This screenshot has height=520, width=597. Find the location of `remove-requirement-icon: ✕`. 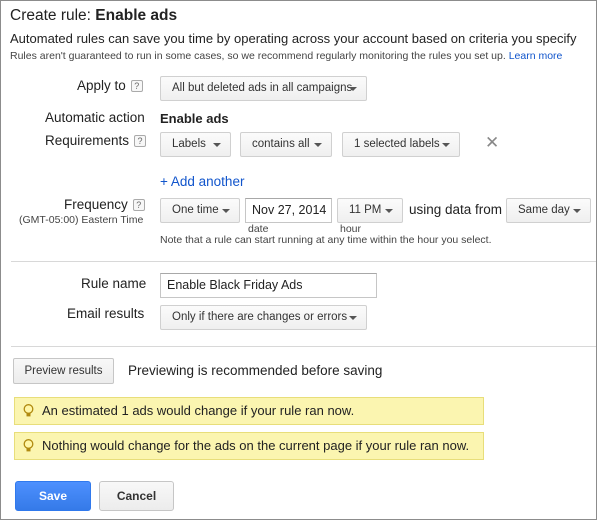

remove-requirement-icon: ✕ is located at coordinates (492, 142).